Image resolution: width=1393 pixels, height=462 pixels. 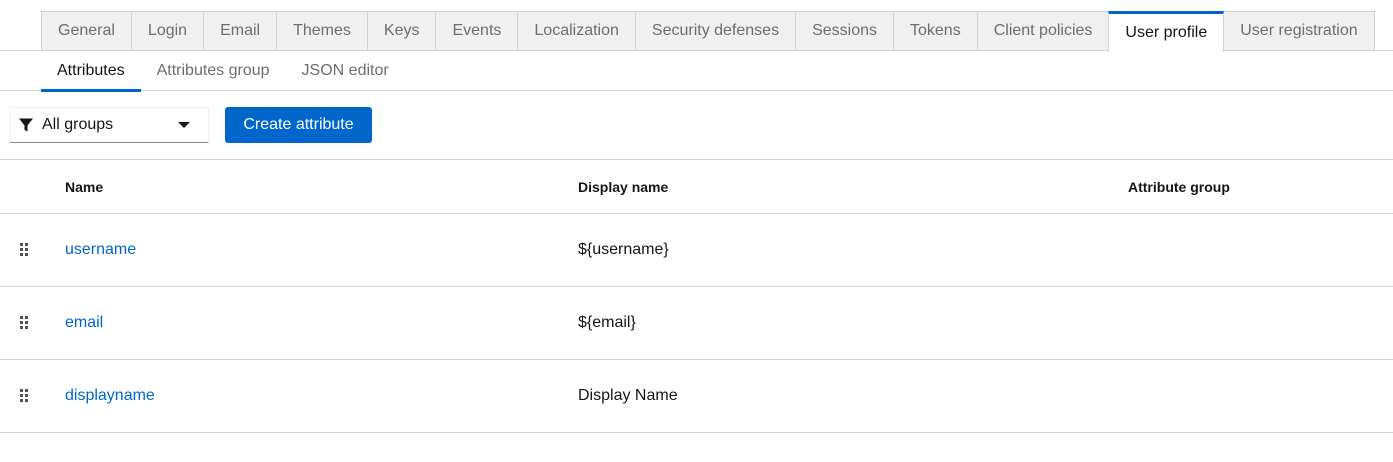 What do you see at coordinates (110, 396) in the screenshot?
I see `attribute-name-link: displayname` at bounding box center [110, 396].